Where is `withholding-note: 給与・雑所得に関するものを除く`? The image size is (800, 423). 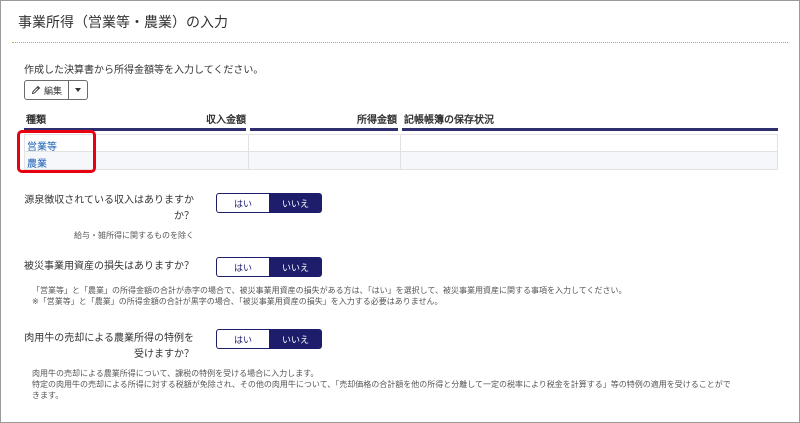 withholding-note: 給与・雑所得に関するものを除く is located at coordinates (134, 235).